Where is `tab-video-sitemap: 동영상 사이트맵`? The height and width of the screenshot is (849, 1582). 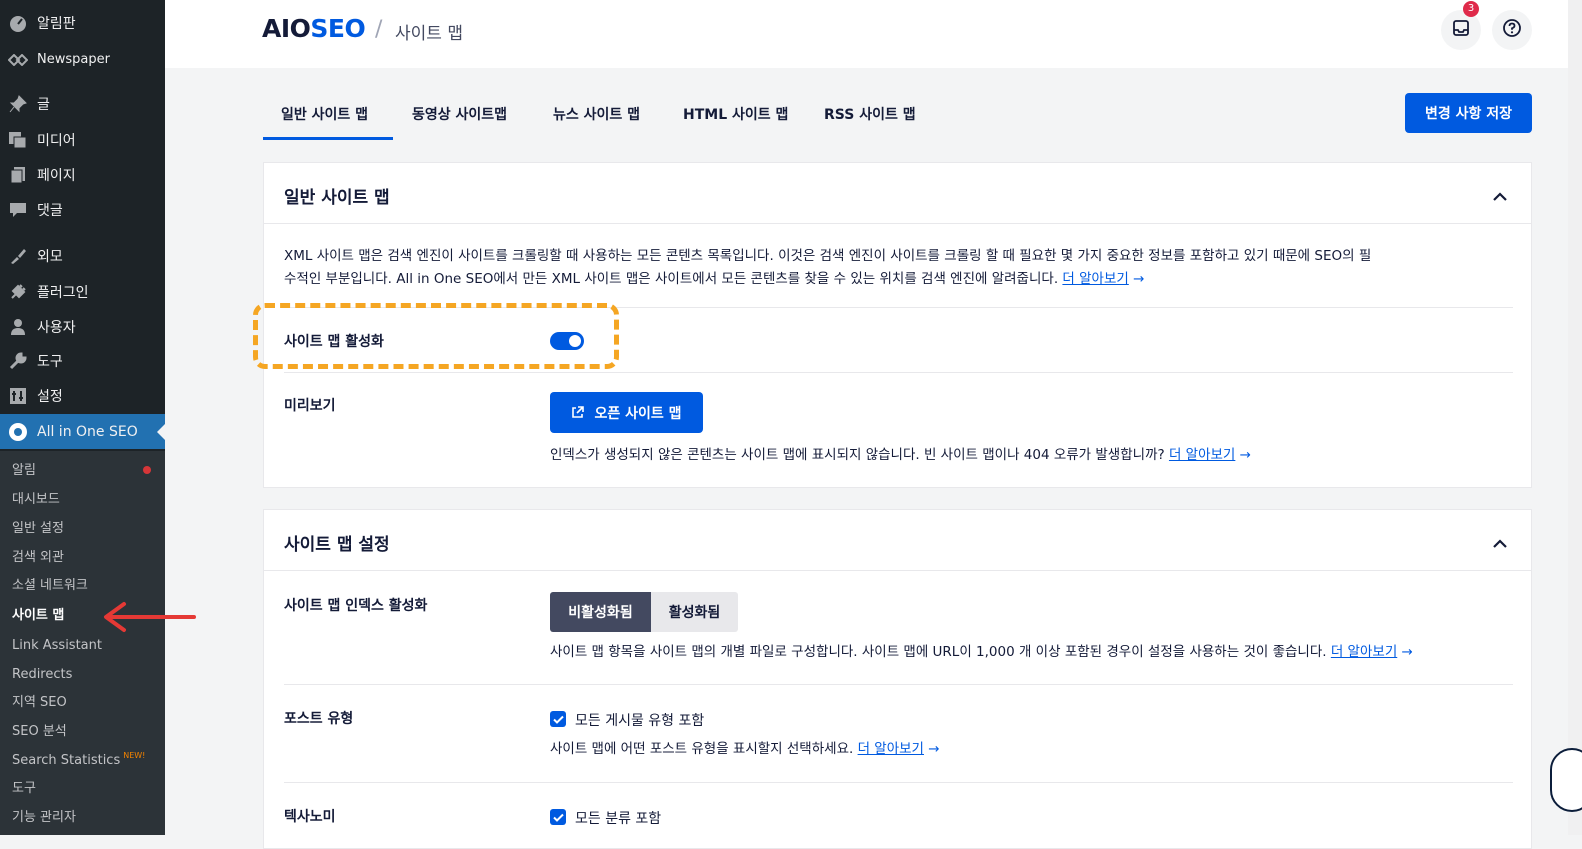 tab-video-sitemap: 동영상 사이트맵 is located at coordinates (459, 114).